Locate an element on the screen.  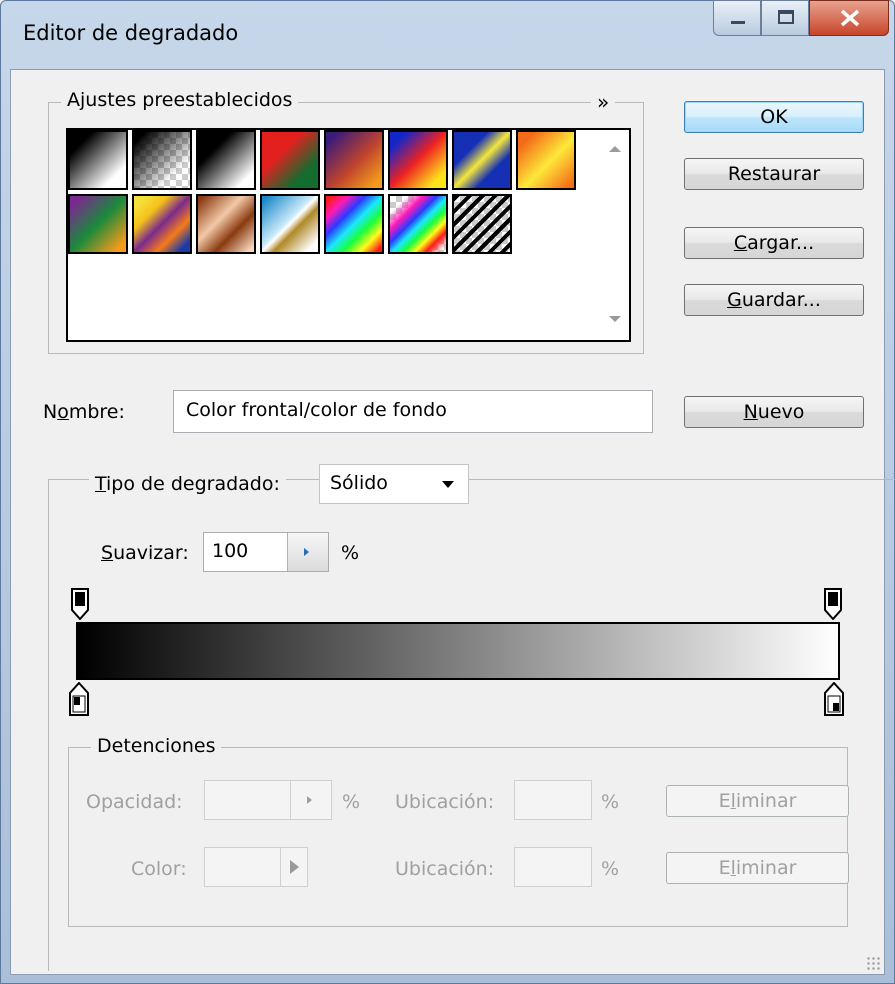
delete-color-stop-button: Eliminar is located at coordinates (757, 868).